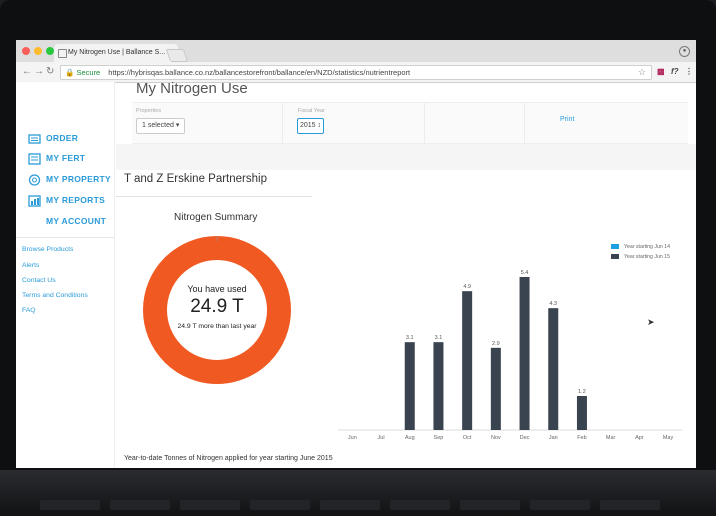 This screenshot has height=516, width=716. I want to click on browser-tab-bar: My Nitrogen Use | Ballance S... ●, so click(356, 51).